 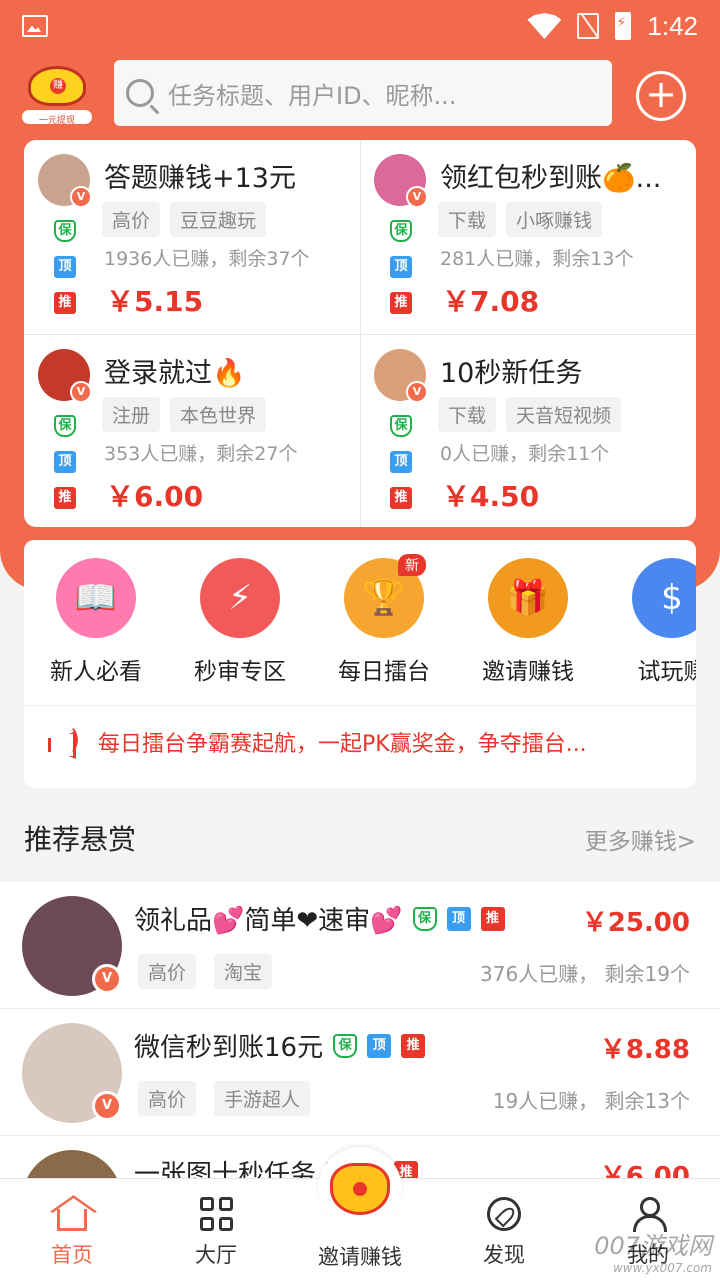 I want to click on item-title-row: 领礼品💕简单❤速审💕 保顶推, so click(x=319, y=918).